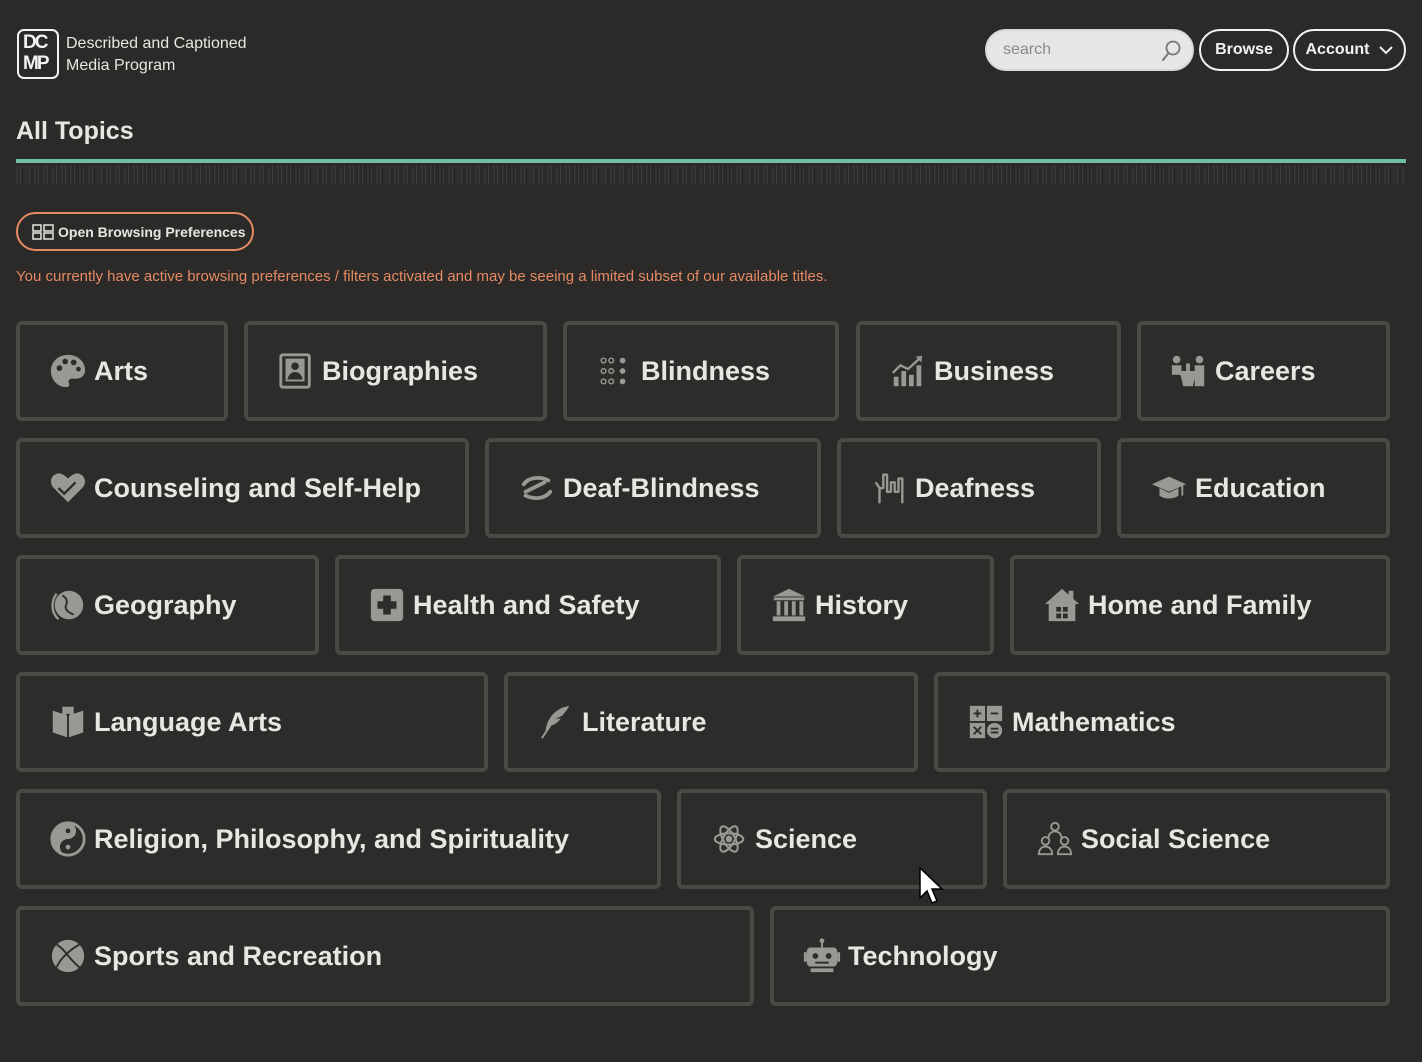 This screenshot has height=1062, width=1422. I want to click on mouse-pointer-icon, so click(931, 885).